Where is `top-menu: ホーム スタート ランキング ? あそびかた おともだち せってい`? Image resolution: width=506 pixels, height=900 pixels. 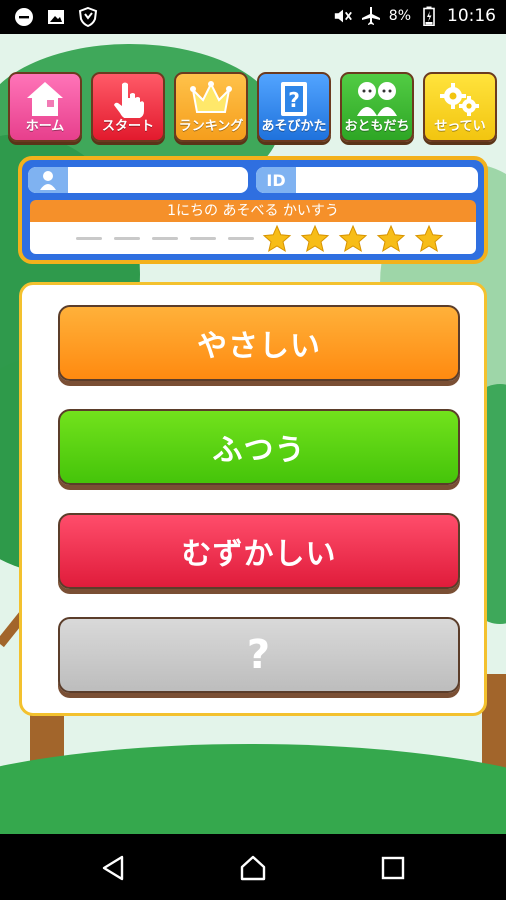 top-menu: ホーム スタート ランキング ? あそびかた おともだち せってい is located at coordinates (254, 107).